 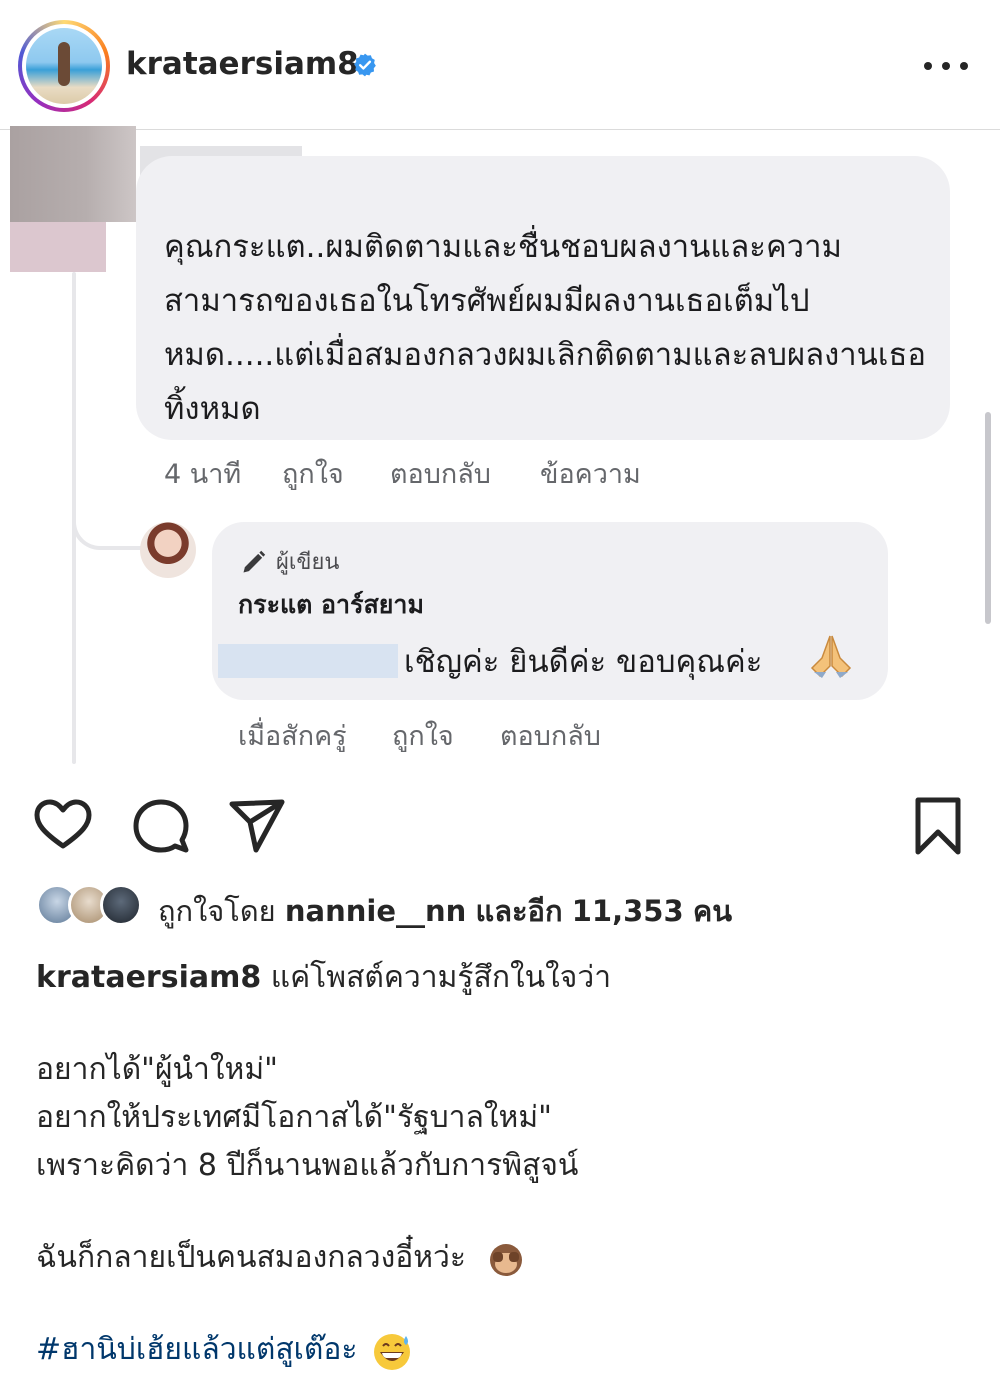 I want to click on like-count: 11,353, so click(x=628, y=911).